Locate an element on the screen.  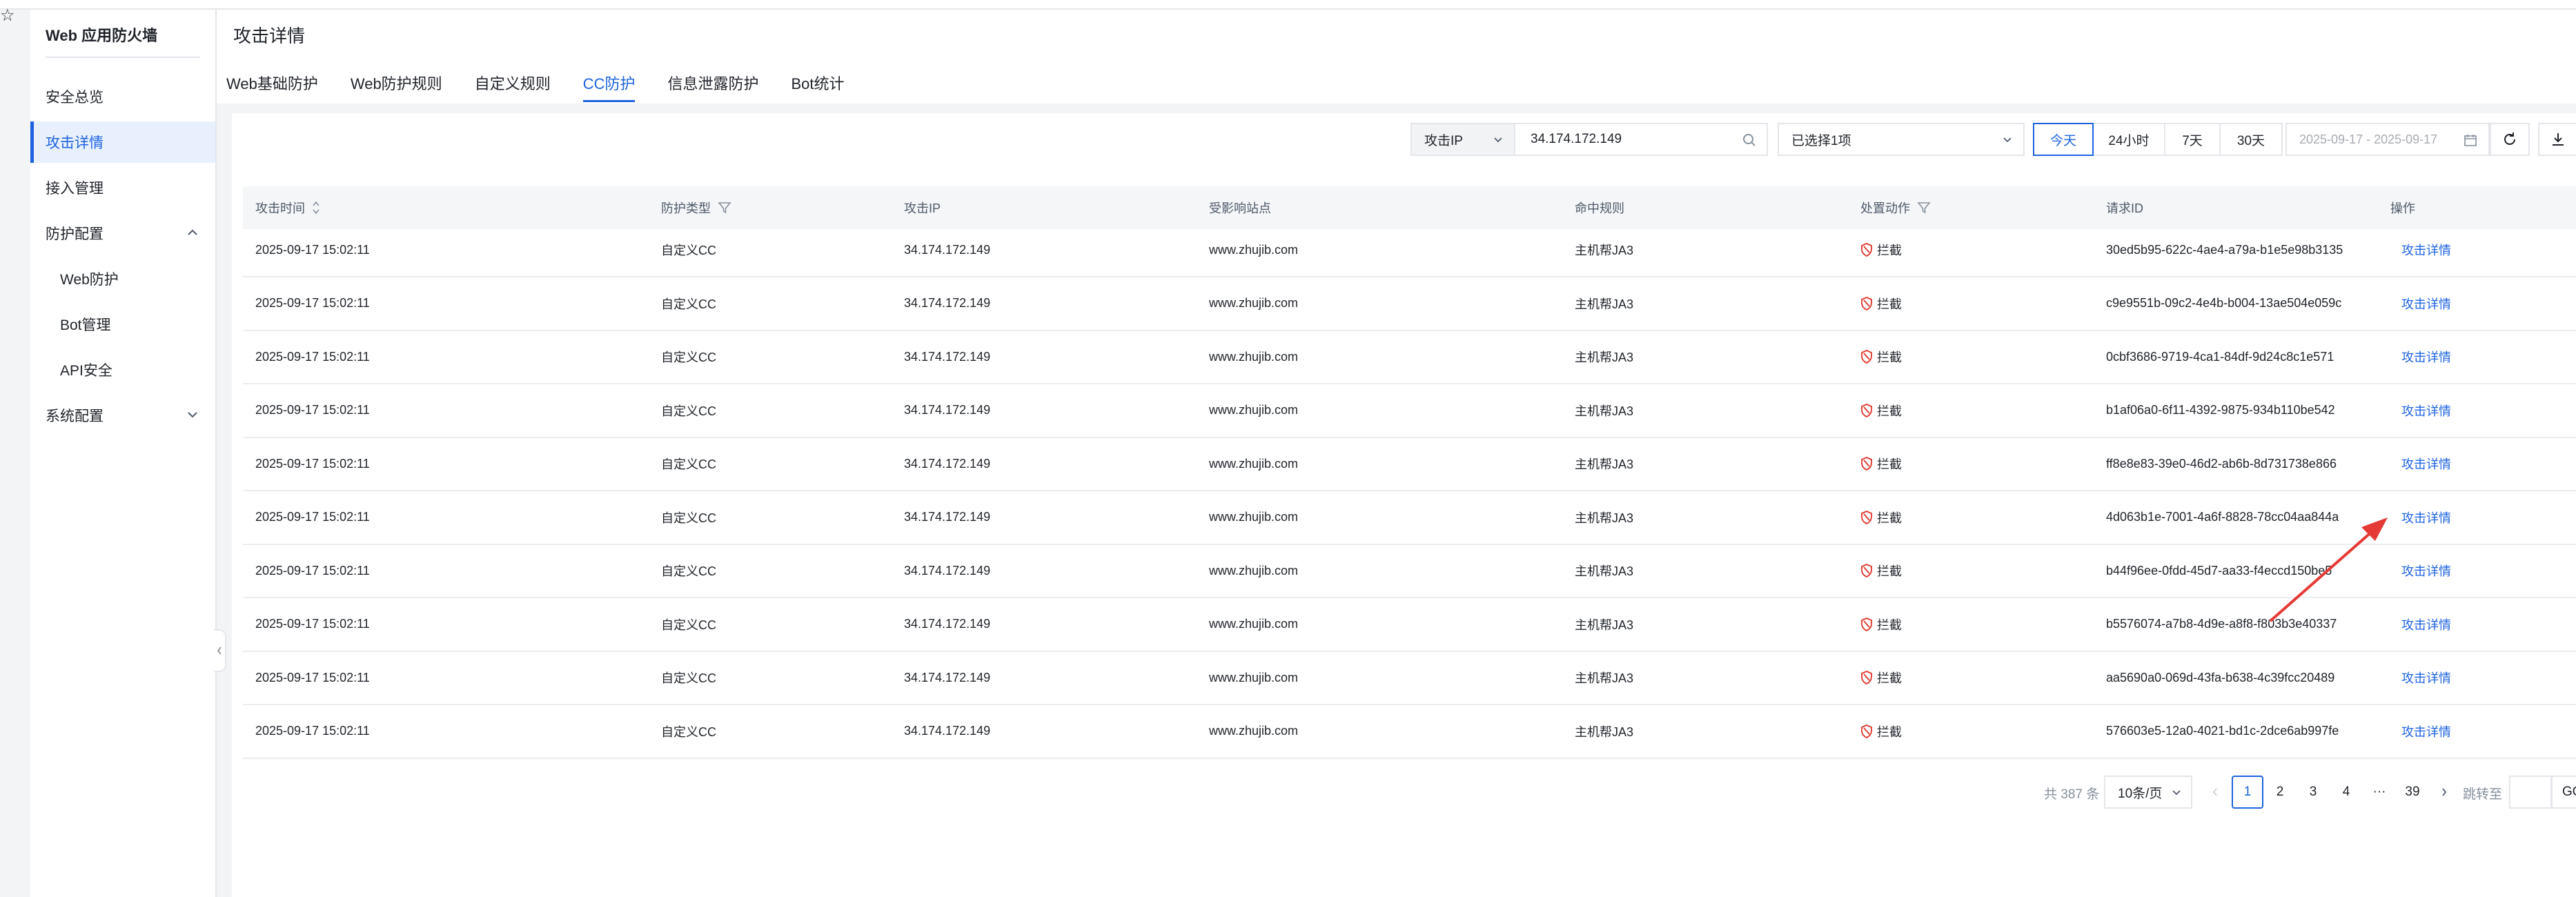
tab-info-leak: 信息泄露防护 is located at coordinates (712, 86).